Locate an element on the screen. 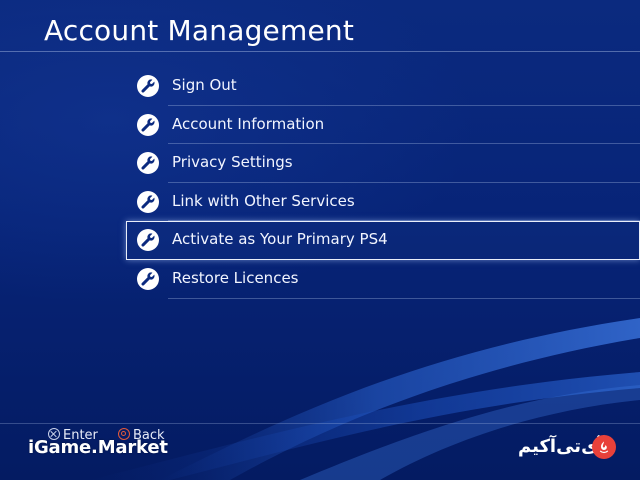 This screenshot has height=480, width=640. row-divider is located at coordinates (404, 298).